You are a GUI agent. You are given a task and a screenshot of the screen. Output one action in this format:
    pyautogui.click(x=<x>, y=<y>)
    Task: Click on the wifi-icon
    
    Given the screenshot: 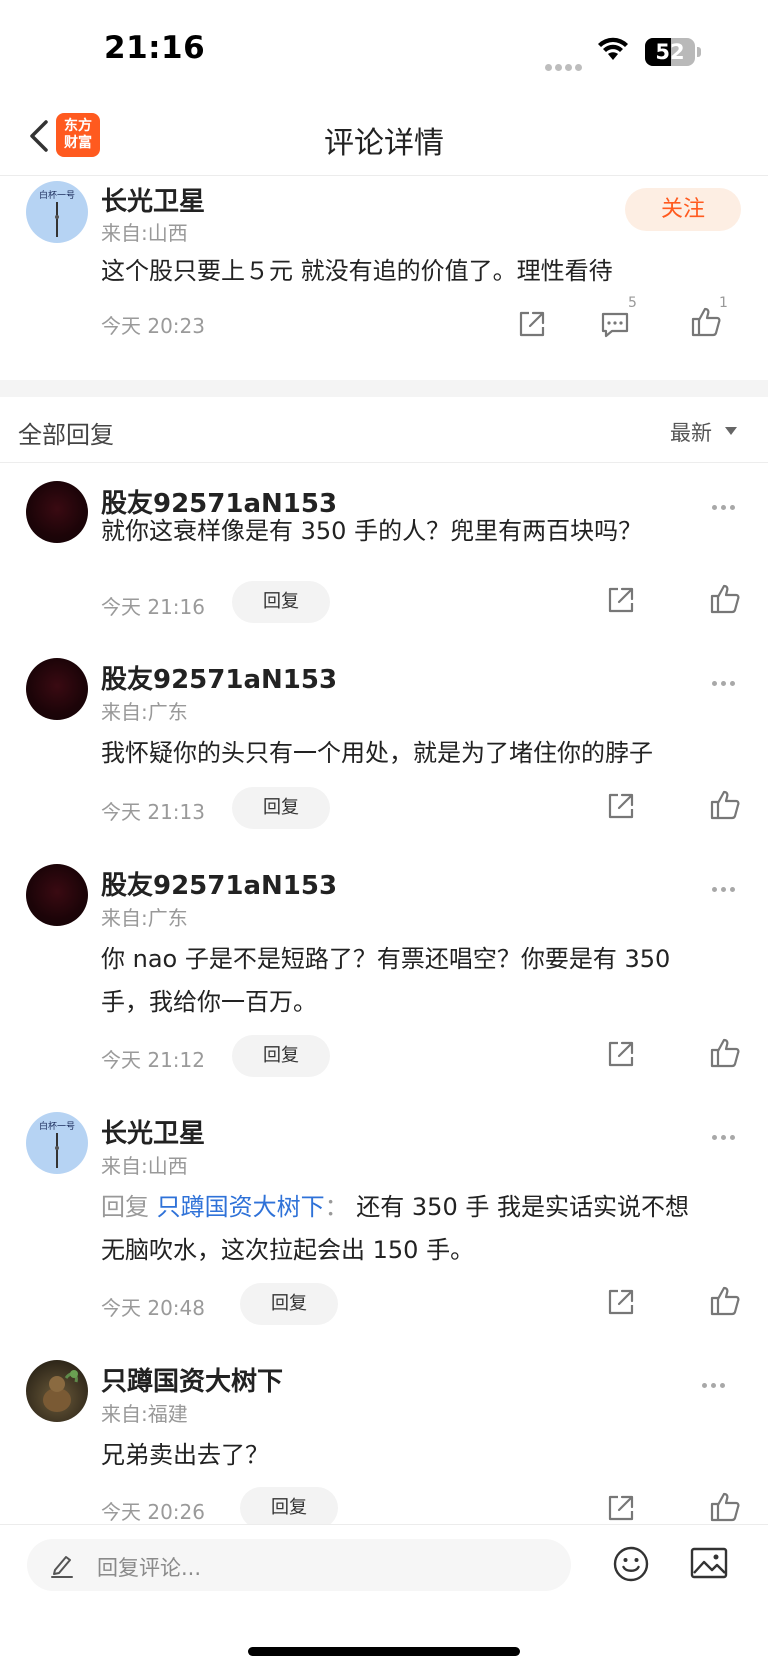 What is the action you would take?
    pyautogui.click(x=613, y=48)
    